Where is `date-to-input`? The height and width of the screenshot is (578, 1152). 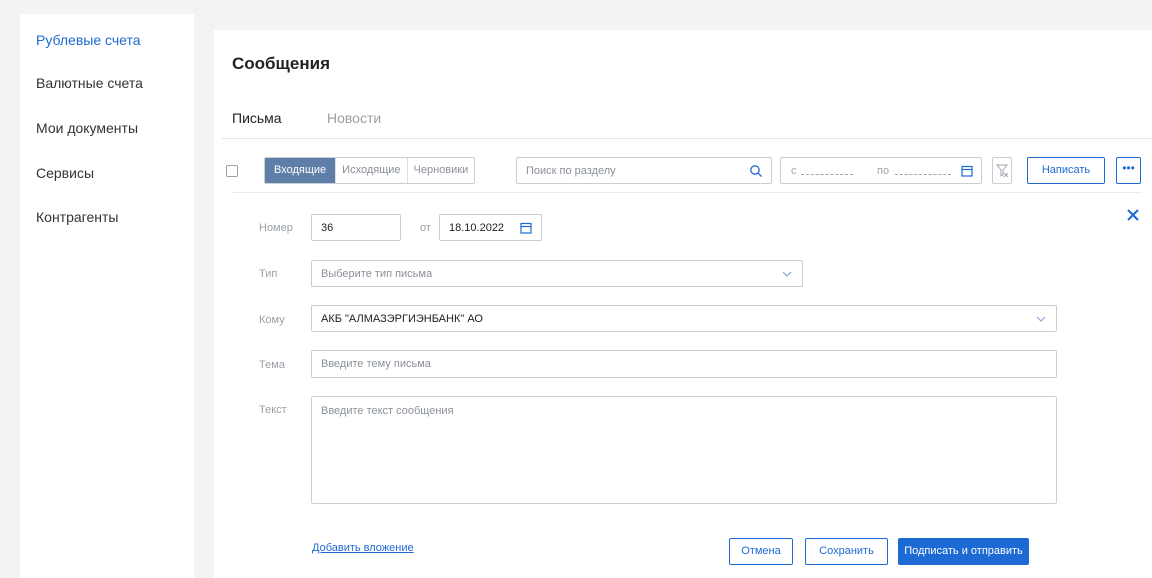
date-to-input is located at coordinates (923, 174).